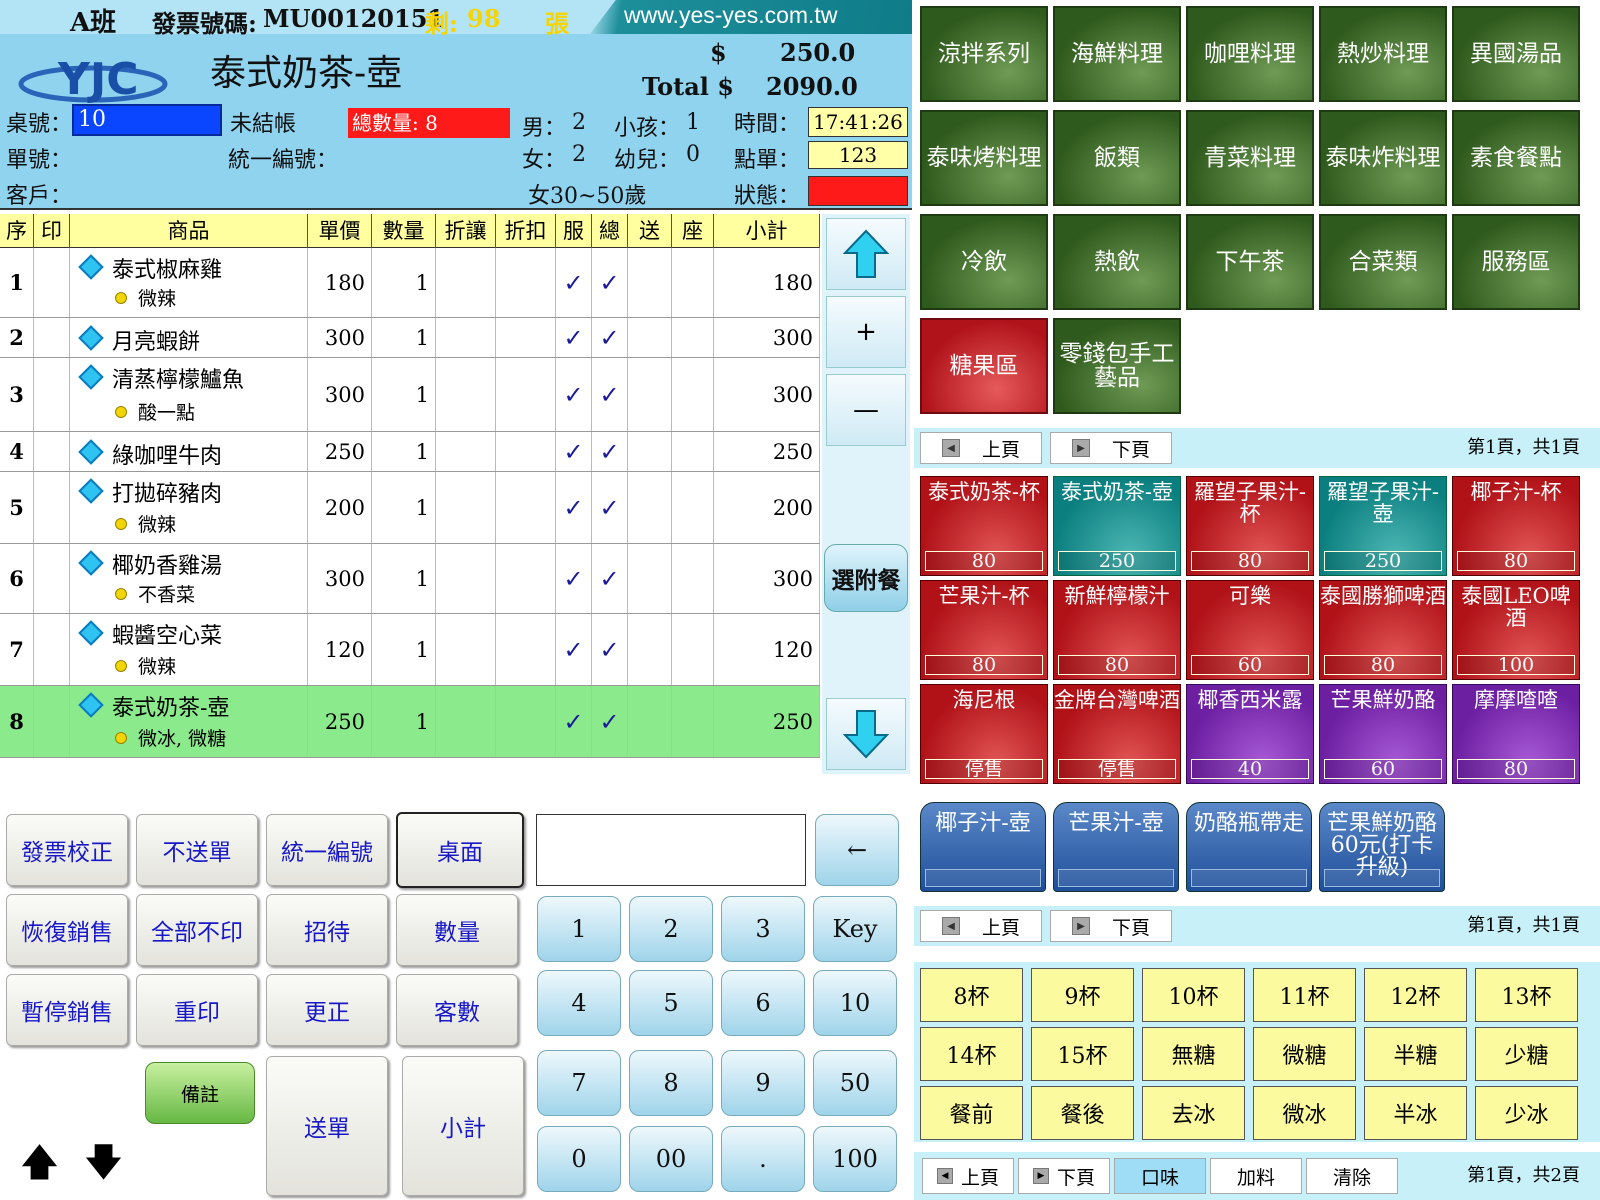 This screenshot has height=1200, width=1600. What do you see at coordinates (981, 926) in the screenshot?
I see `product-prev-button: ◀ 上頁` at bounding box center [981, 926].